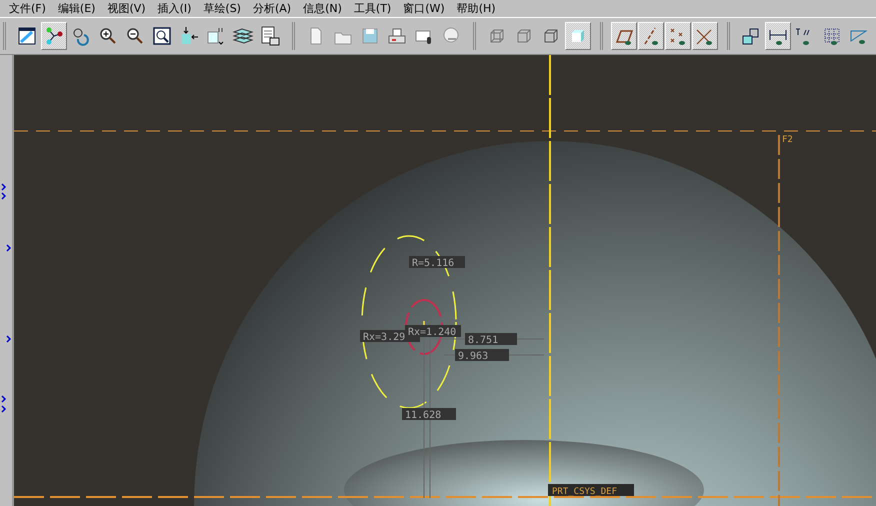 This screenshot has width=876, height=506. Describe the element at coordinates (476, 8) in the screenshot. I see `menu-item: 帮助(H)` at that location.